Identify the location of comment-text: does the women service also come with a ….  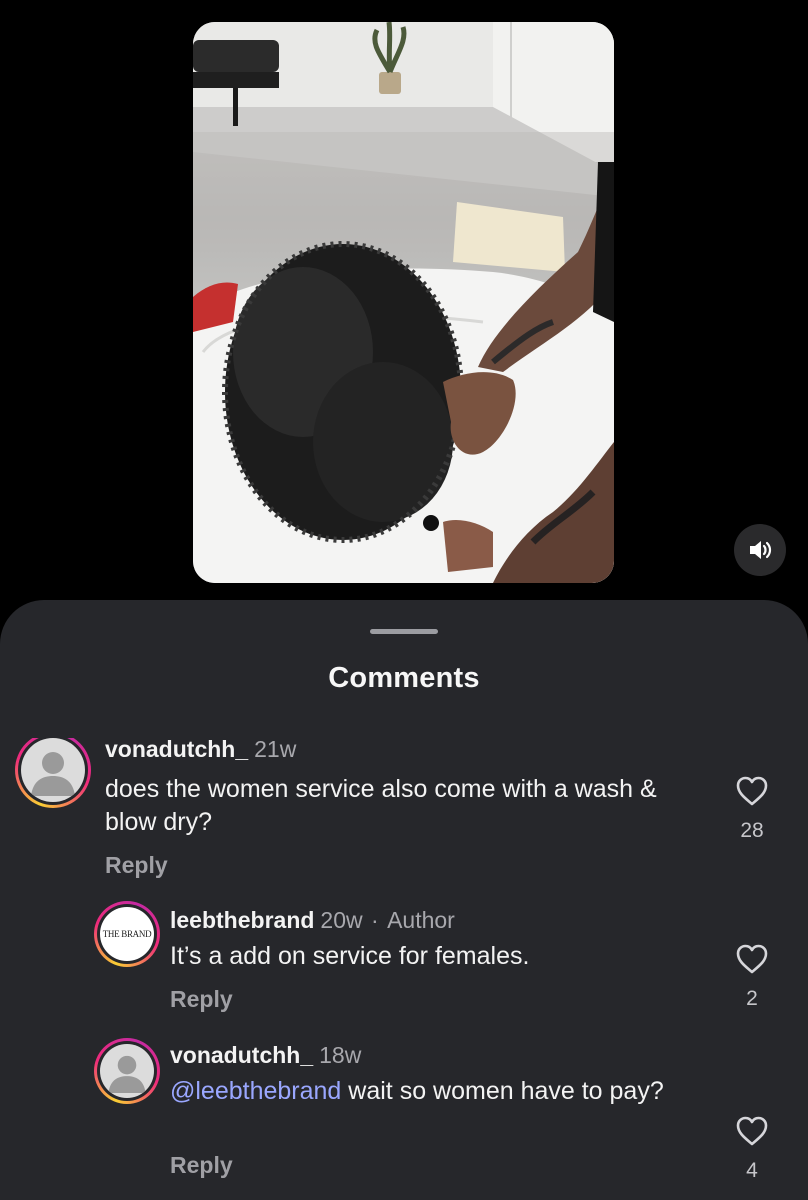
(381, 805).